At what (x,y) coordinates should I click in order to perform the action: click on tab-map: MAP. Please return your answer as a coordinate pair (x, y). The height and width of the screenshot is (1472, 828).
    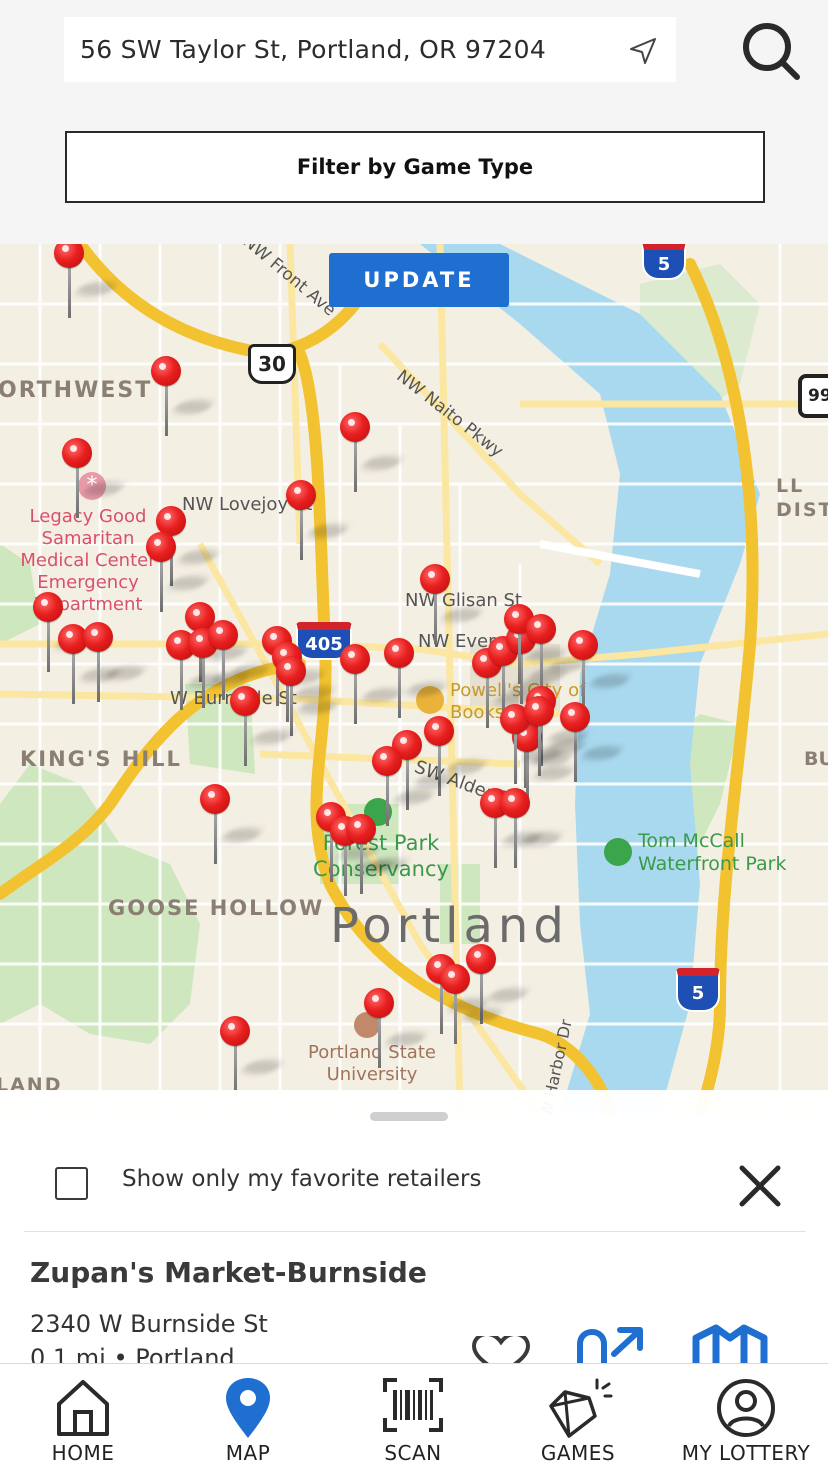
    Looking at the image, I should click on (248, 1418).